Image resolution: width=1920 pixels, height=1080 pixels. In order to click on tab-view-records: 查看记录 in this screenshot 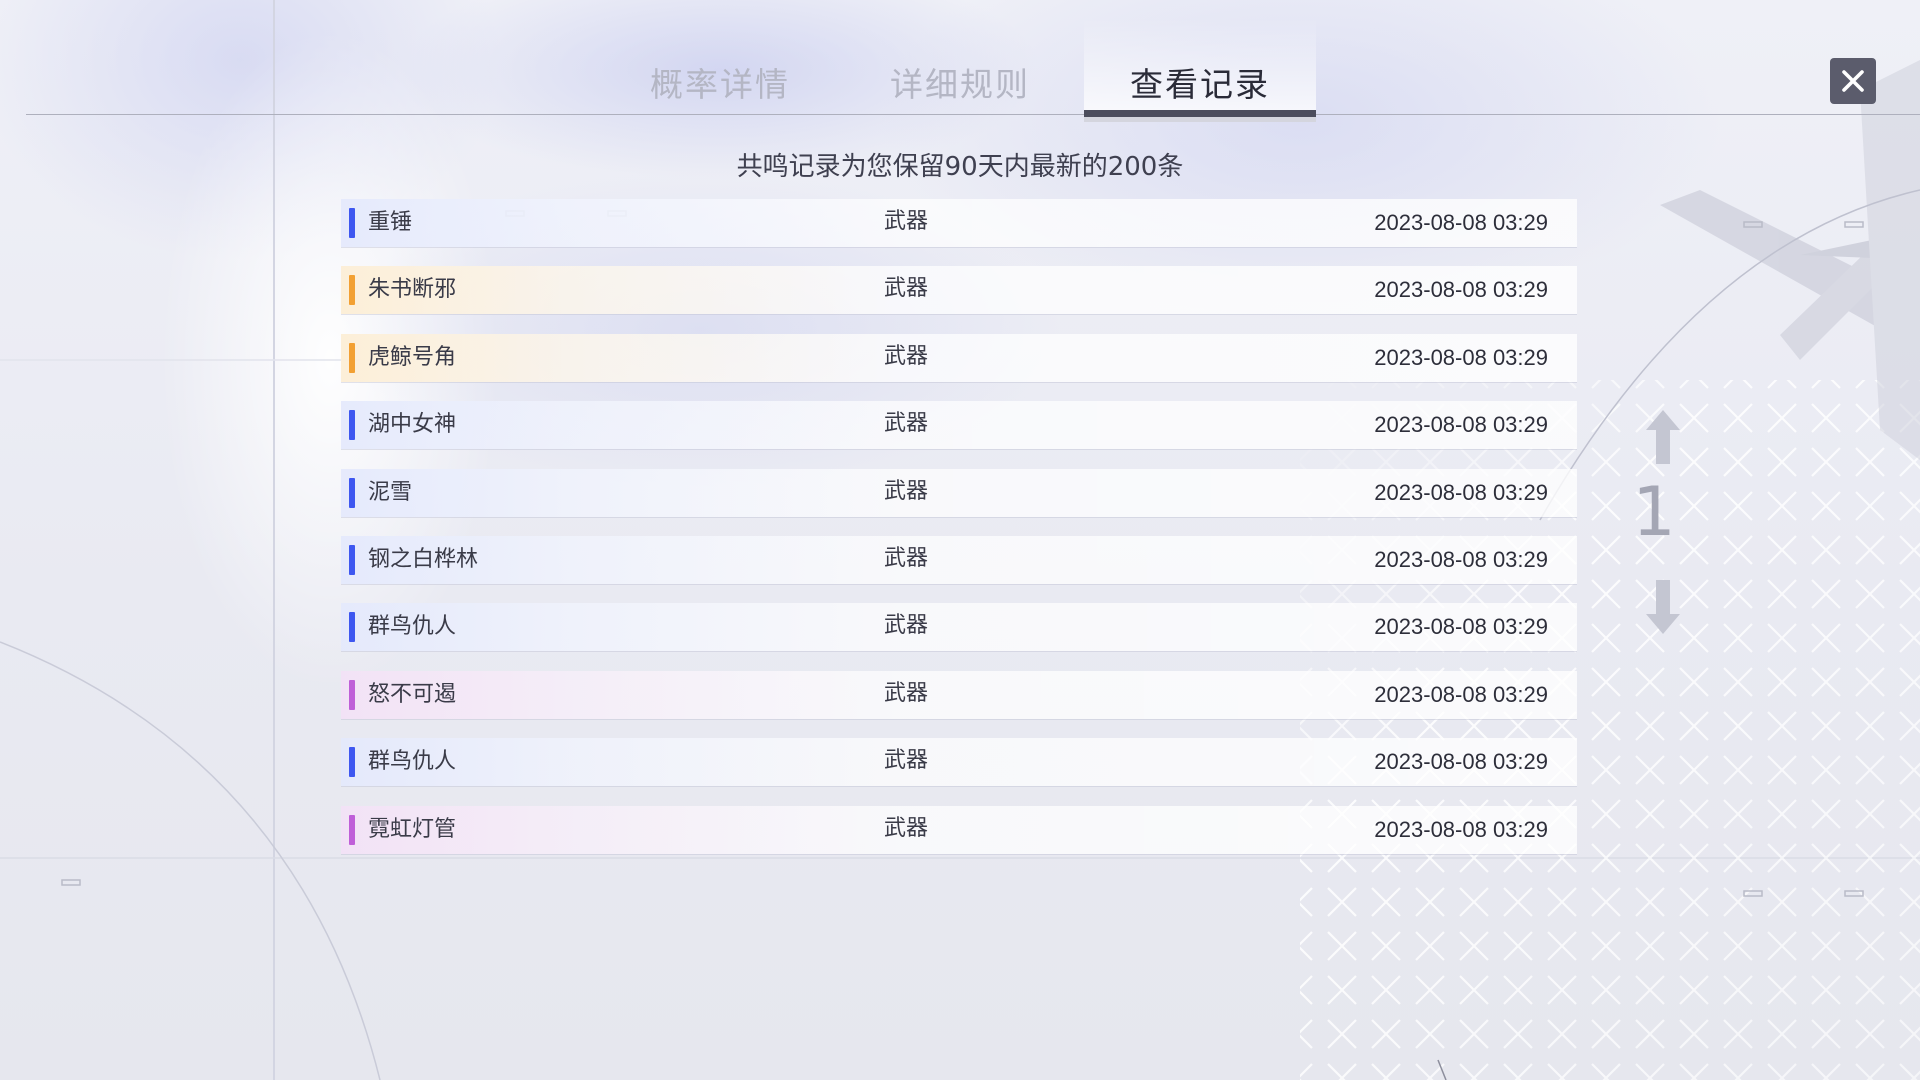, I will do `click(1200, 85)`.